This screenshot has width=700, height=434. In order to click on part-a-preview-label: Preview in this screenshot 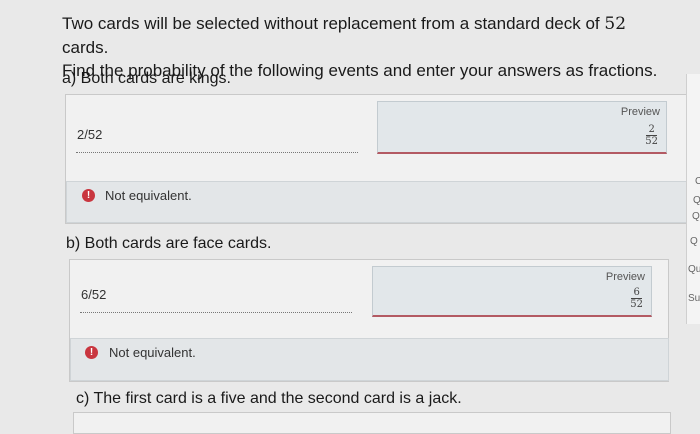, I will do `click(640, 112)`.